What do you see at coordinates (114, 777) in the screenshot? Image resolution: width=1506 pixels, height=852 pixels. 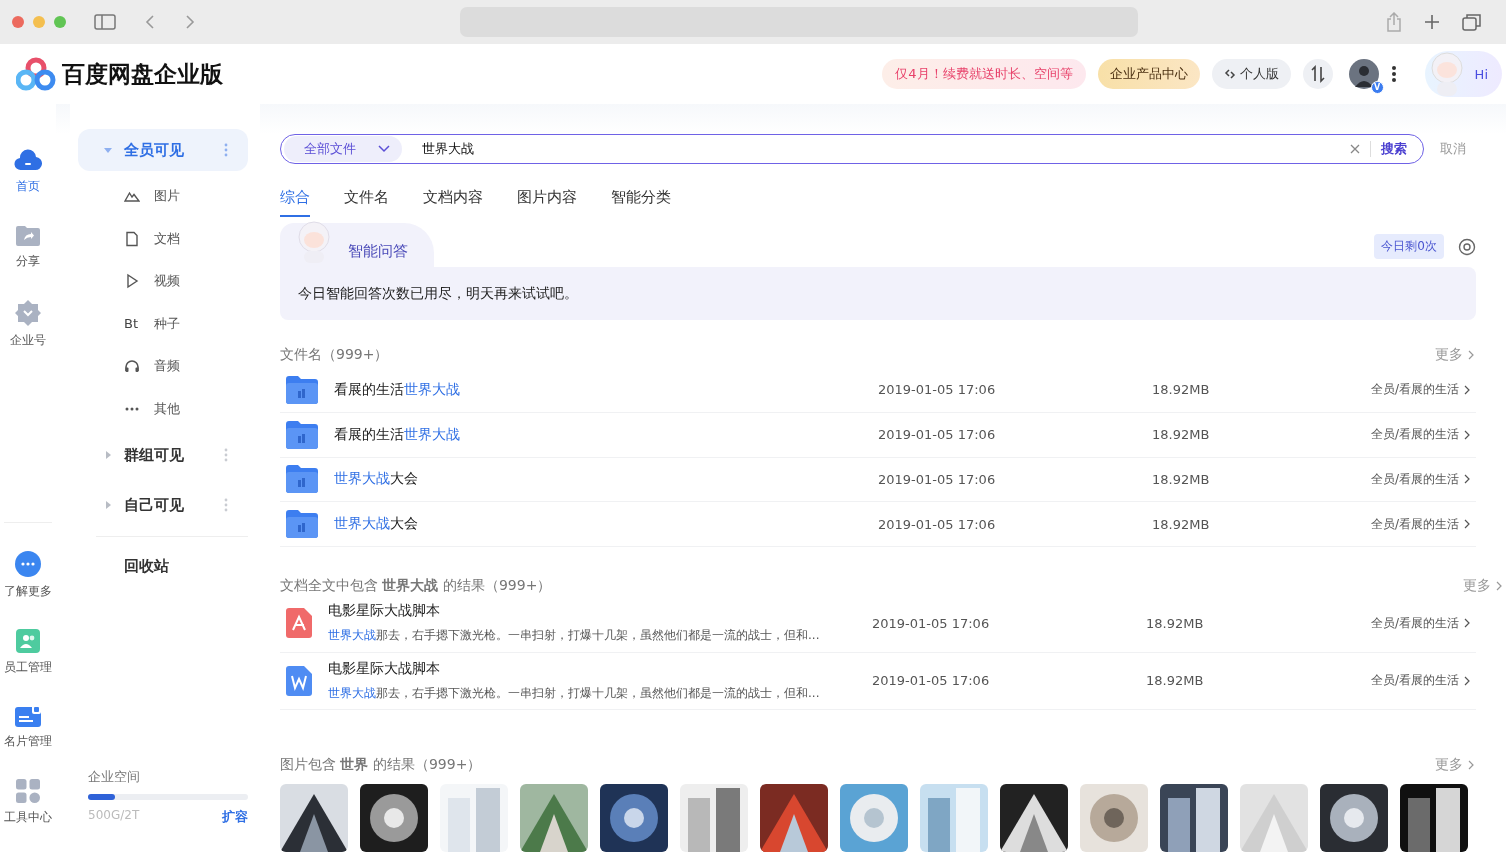 I see `storage-label: 企业空间` at bounding box center [114, 777].